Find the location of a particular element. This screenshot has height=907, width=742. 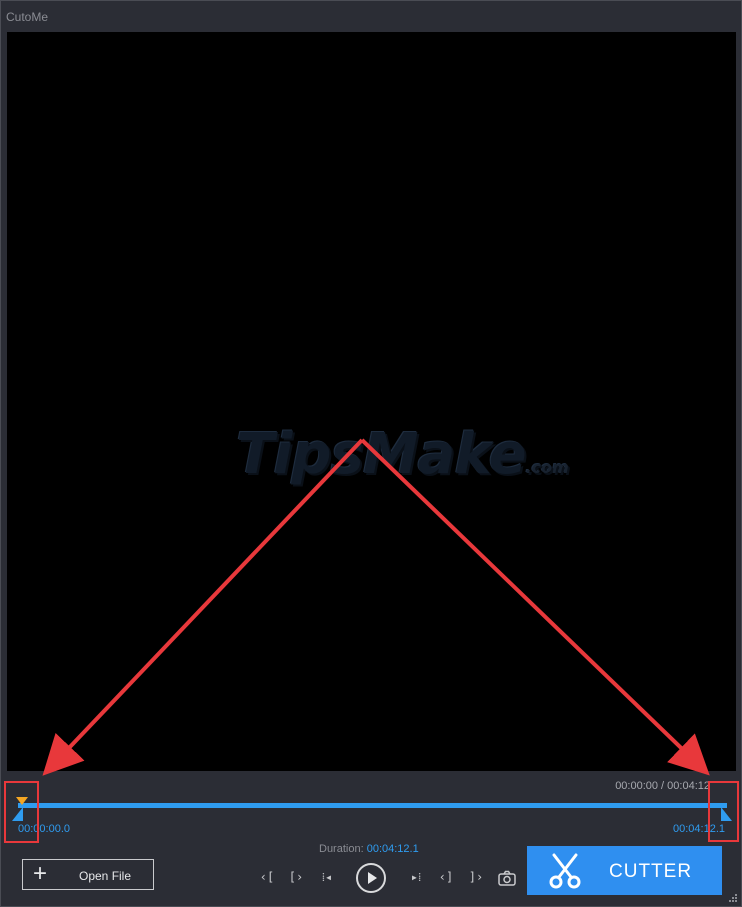

set-end-mark-button: ‹] is located at coordinates (446, 877).